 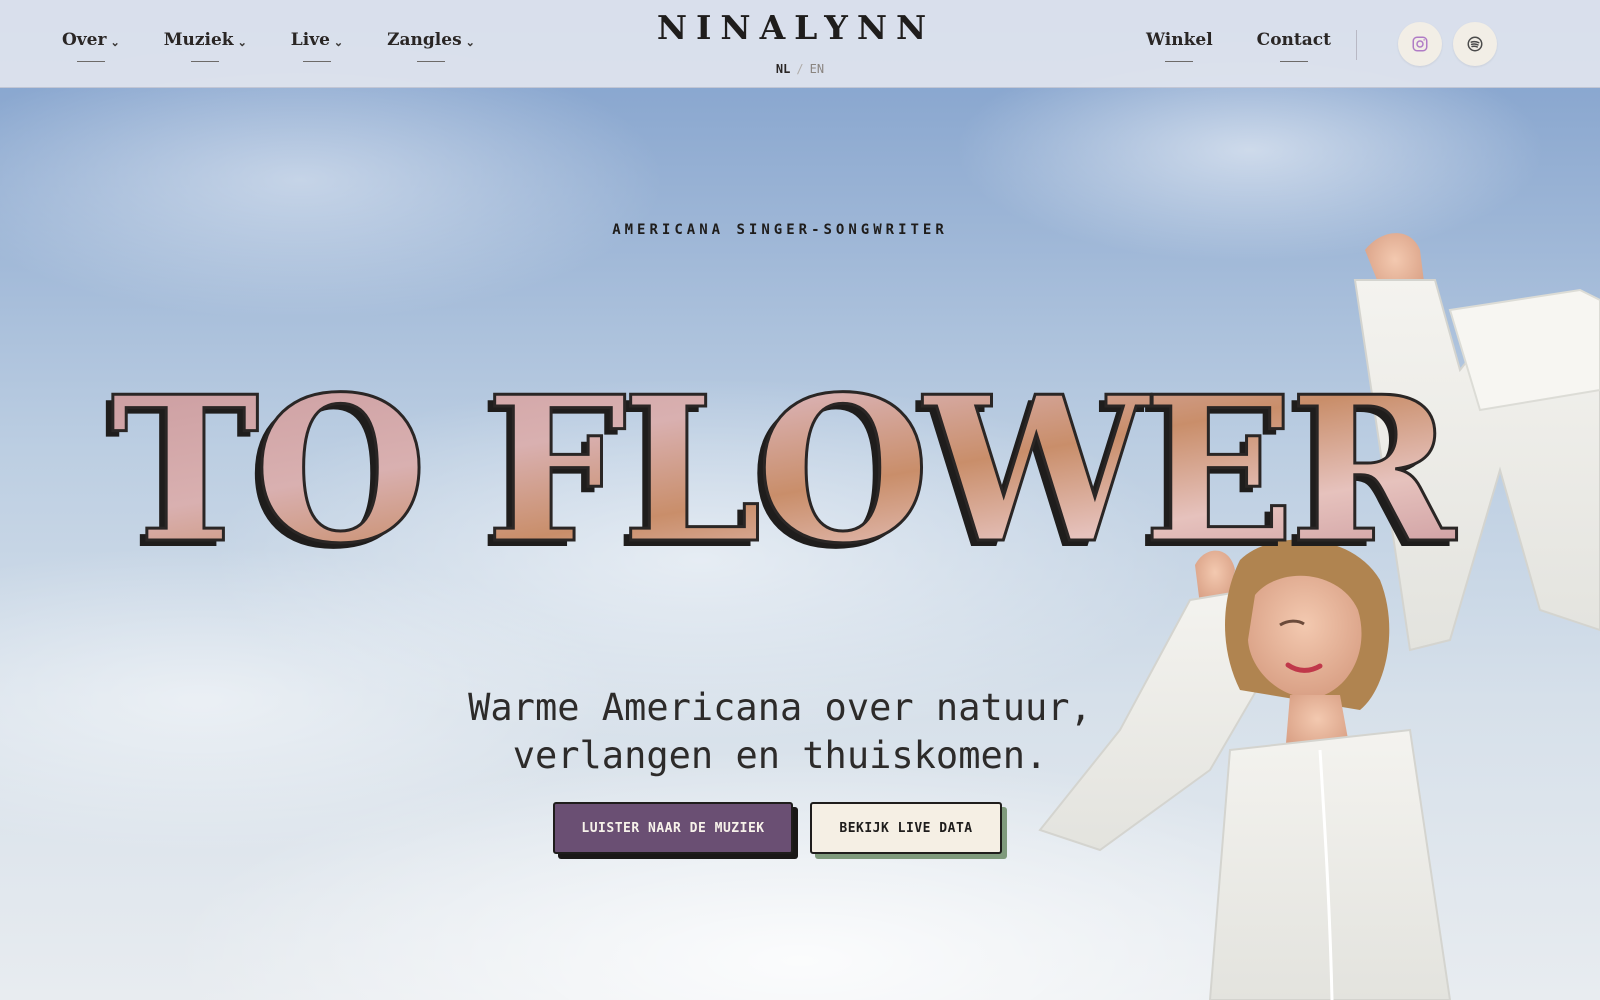 I want to click on language-nl: NL, so click(x=783, y=69).